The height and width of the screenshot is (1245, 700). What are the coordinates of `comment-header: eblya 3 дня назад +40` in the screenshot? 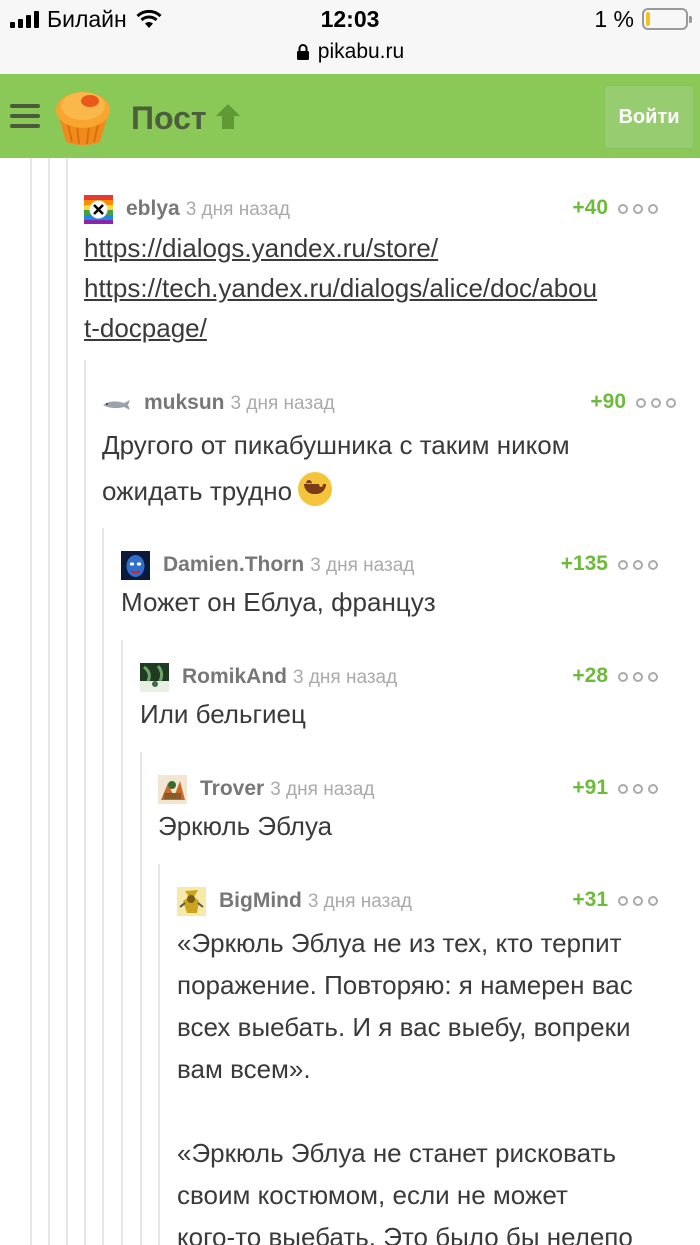 It's located at (384, 209).